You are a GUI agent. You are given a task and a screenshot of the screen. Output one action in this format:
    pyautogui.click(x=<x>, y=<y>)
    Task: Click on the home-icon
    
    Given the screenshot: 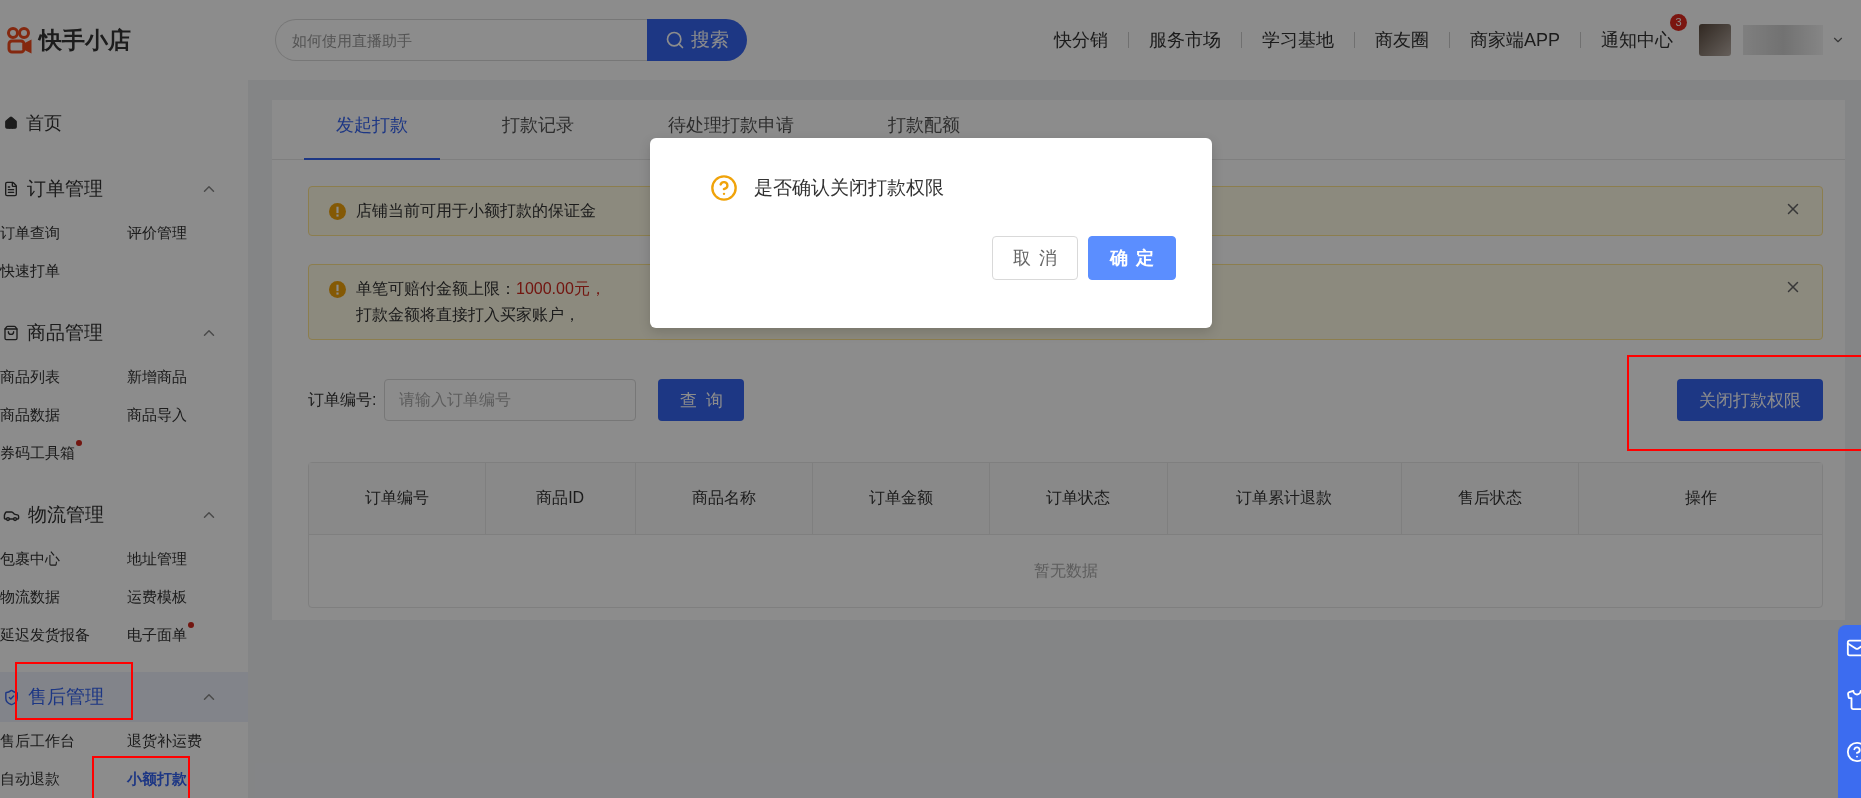 What is the action you would take?
    pyautogui.click(x=11, y=123)
    